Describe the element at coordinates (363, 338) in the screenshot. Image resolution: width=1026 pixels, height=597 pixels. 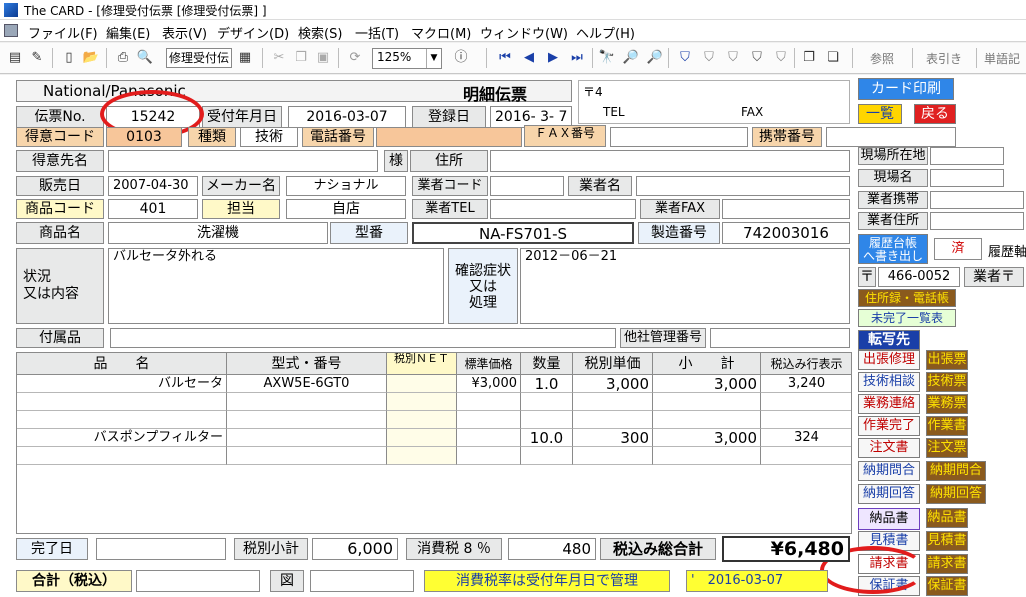
I see `accessories-field` at that location.